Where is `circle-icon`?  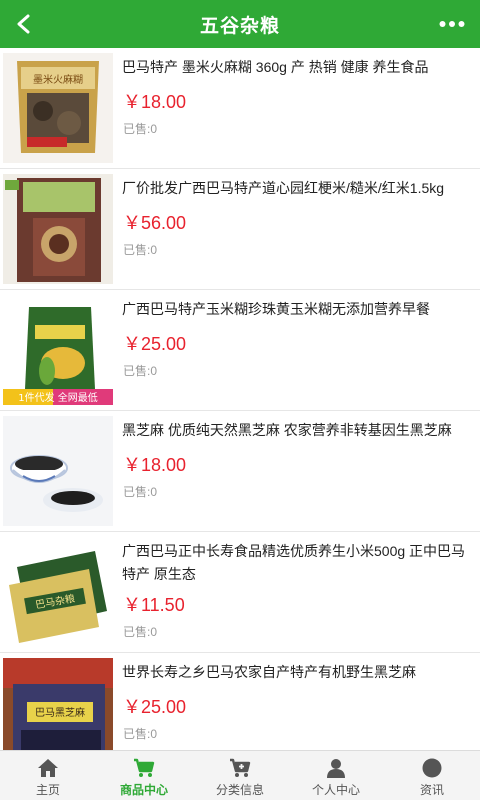
circle-icon is located at coordinates (432, 768).